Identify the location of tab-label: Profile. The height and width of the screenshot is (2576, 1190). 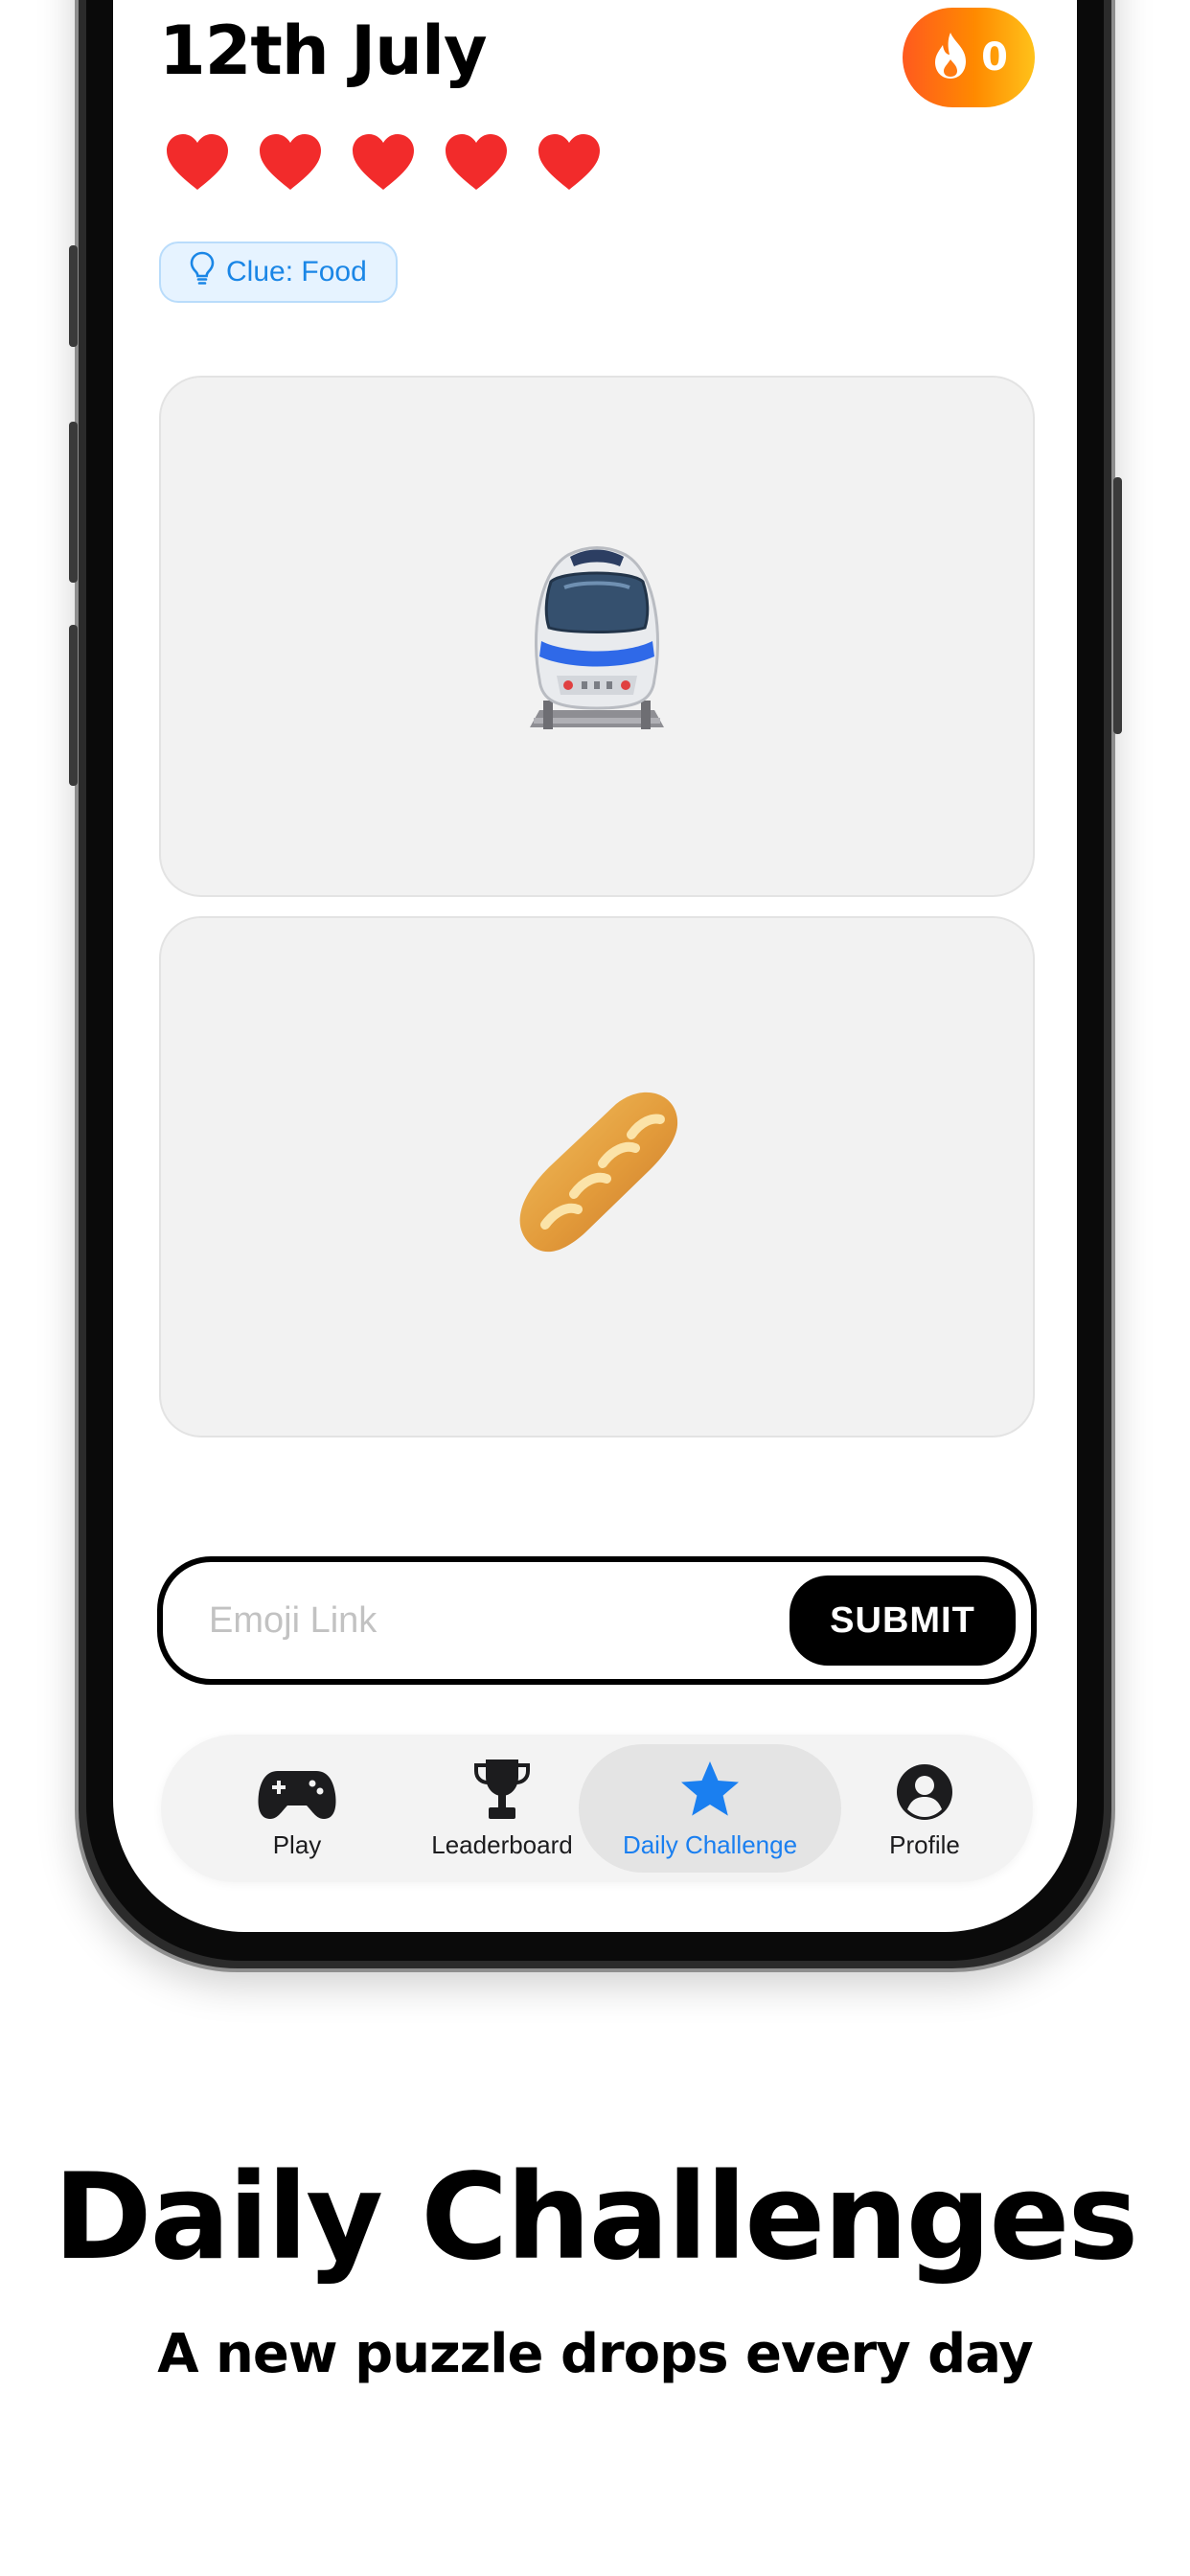
(925, 1844).